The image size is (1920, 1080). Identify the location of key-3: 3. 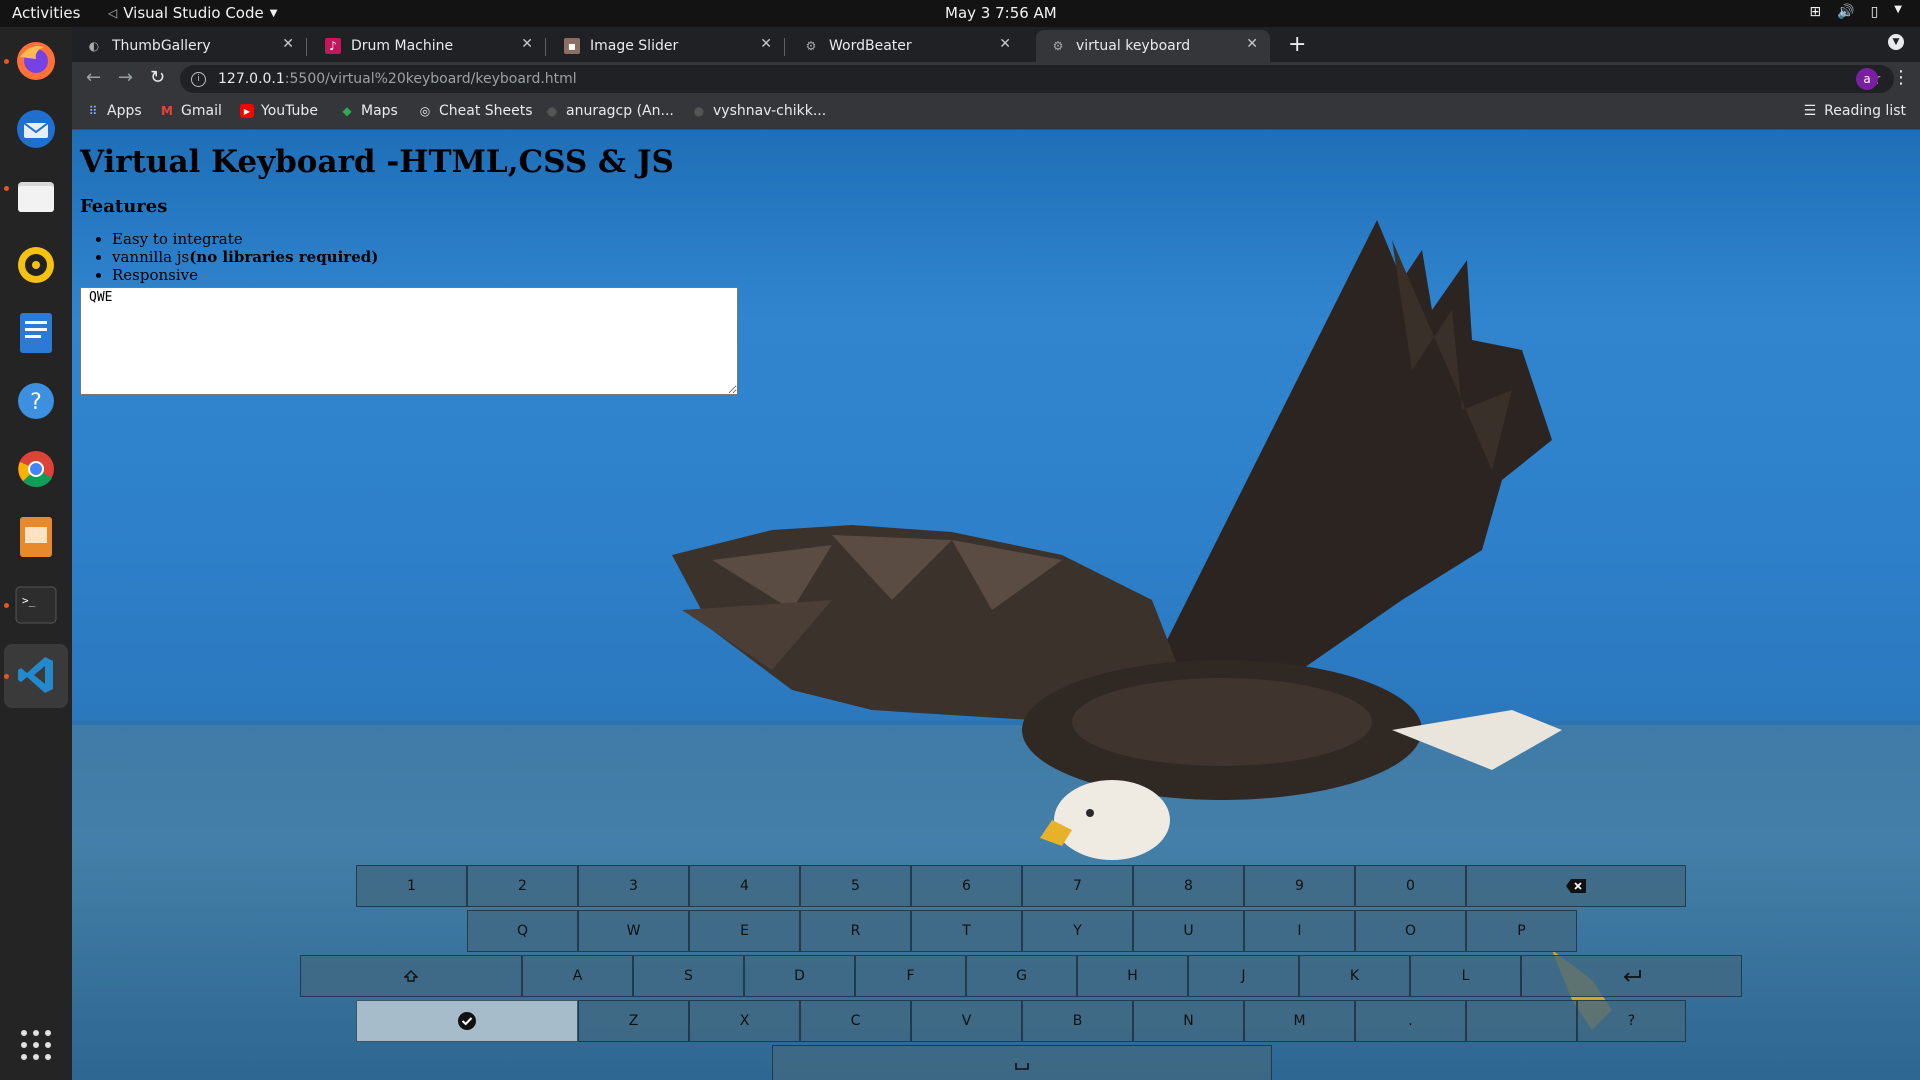
(633, 886).